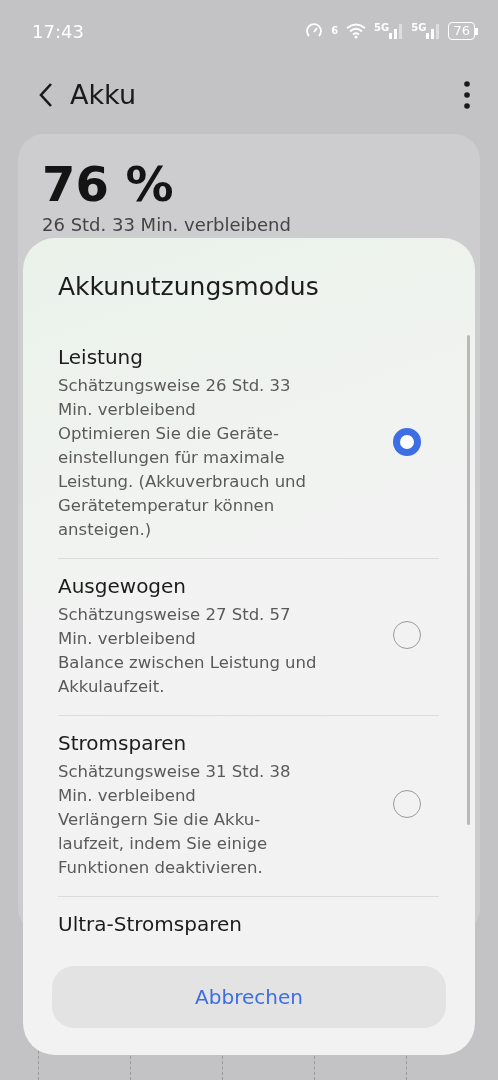 This screenshot has width=498, height=1080. I want to click on option-description: Verlängern Sie die Akku-laufzeit, indem Sie einige Funktionen deaktivieren., so click(163, 844).